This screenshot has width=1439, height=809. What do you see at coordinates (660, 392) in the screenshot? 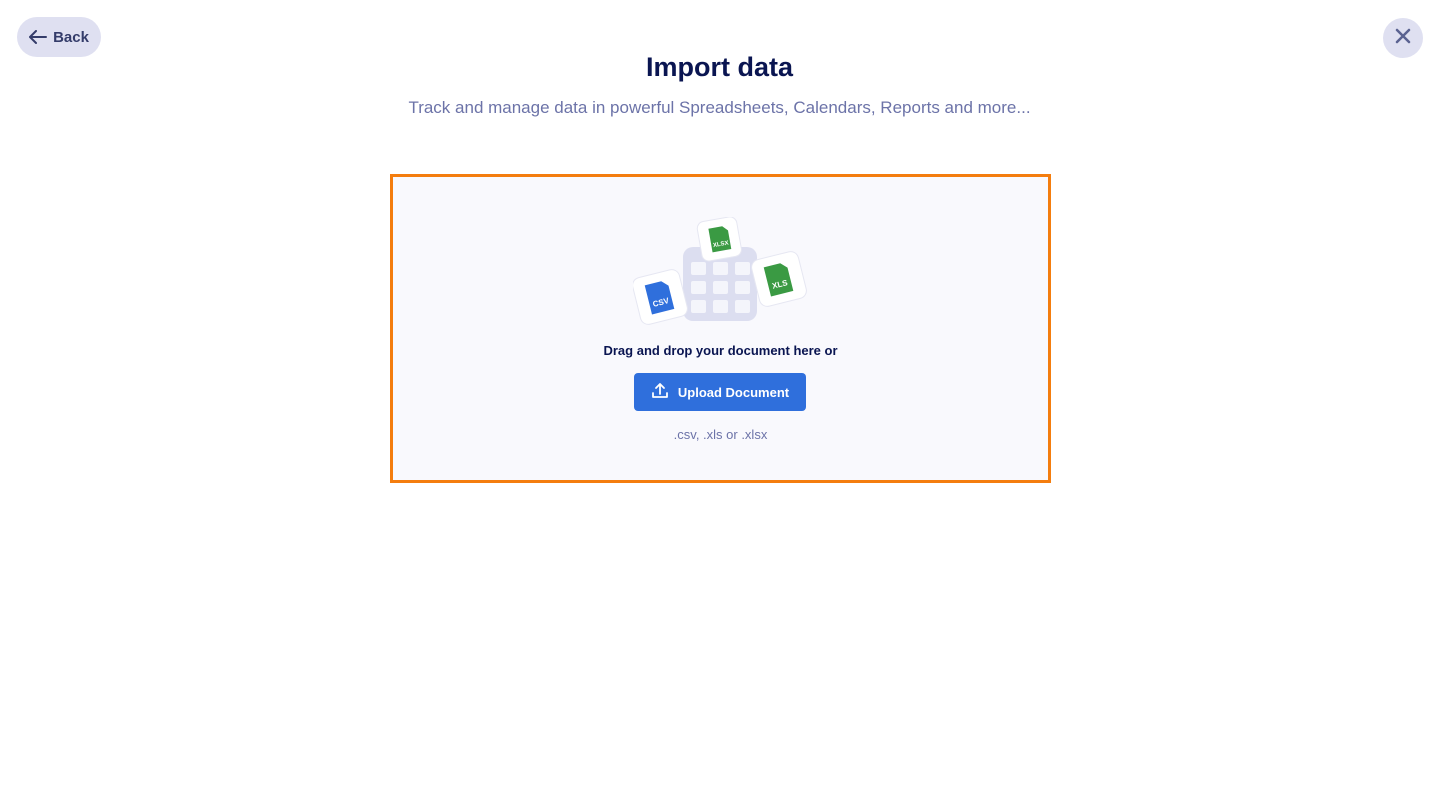
I see `upload-icon` at bounding box center [660, 392].